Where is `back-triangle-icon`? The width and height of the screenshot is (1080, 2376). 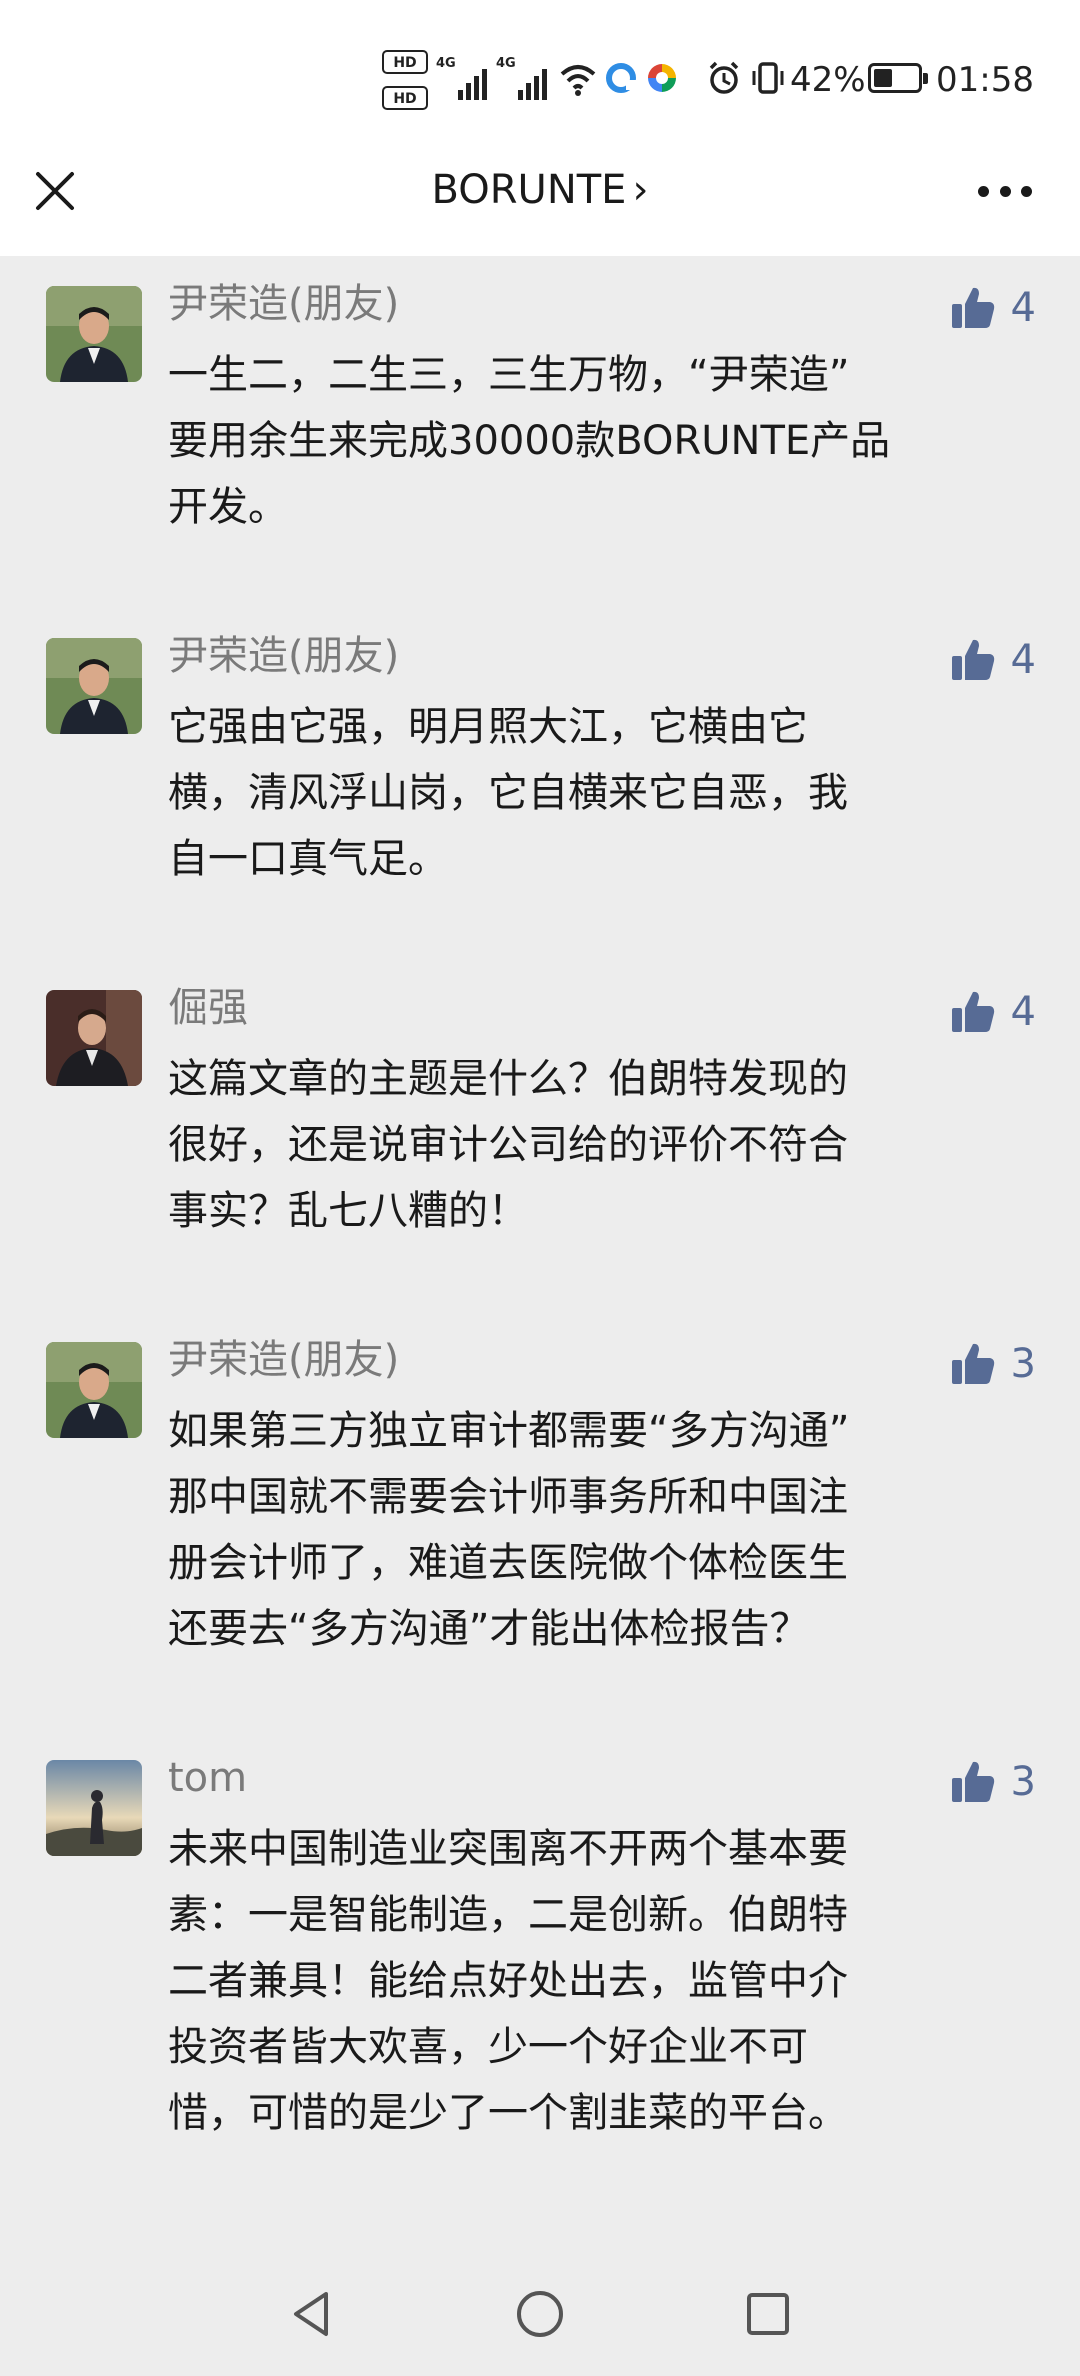
back-triangle-icon is located at coordinates (312, 2314).